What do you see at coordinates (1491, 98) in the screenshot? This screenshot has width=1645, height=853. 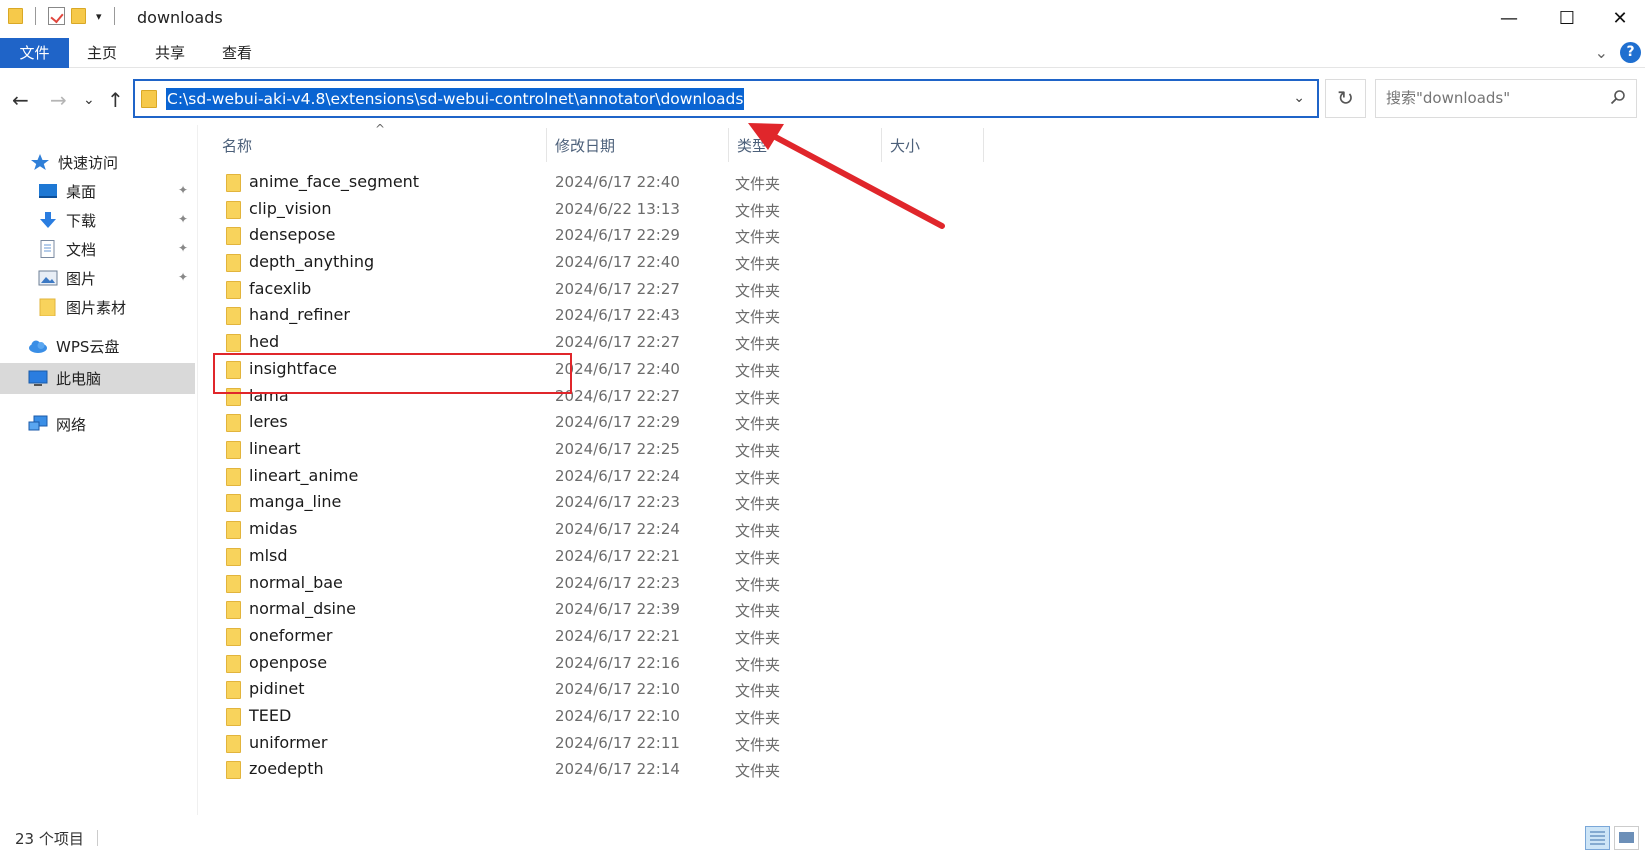 I see `search-input` at bounding box center [1491, 98].